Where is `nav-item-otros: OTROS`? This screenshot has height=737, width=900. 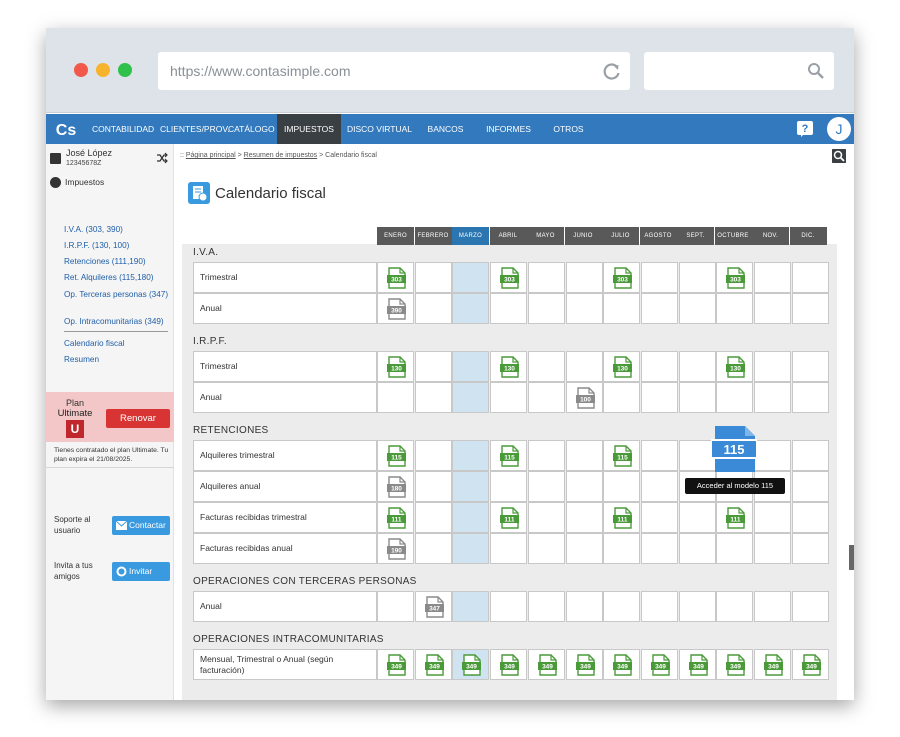
nav-item-otros: OTROS is located at coordinates (568, 129).